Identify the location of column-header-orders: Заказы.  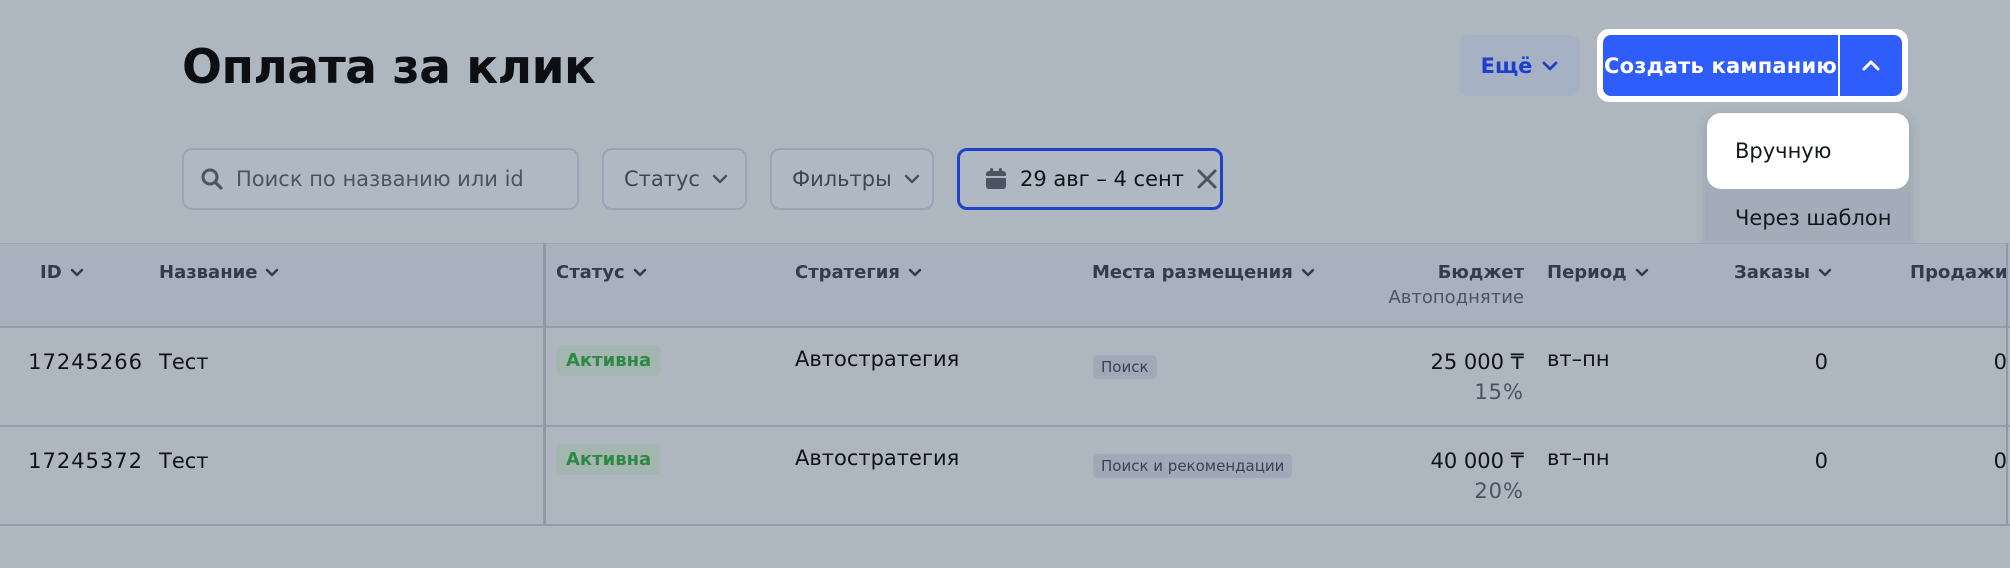
(1783, 272).